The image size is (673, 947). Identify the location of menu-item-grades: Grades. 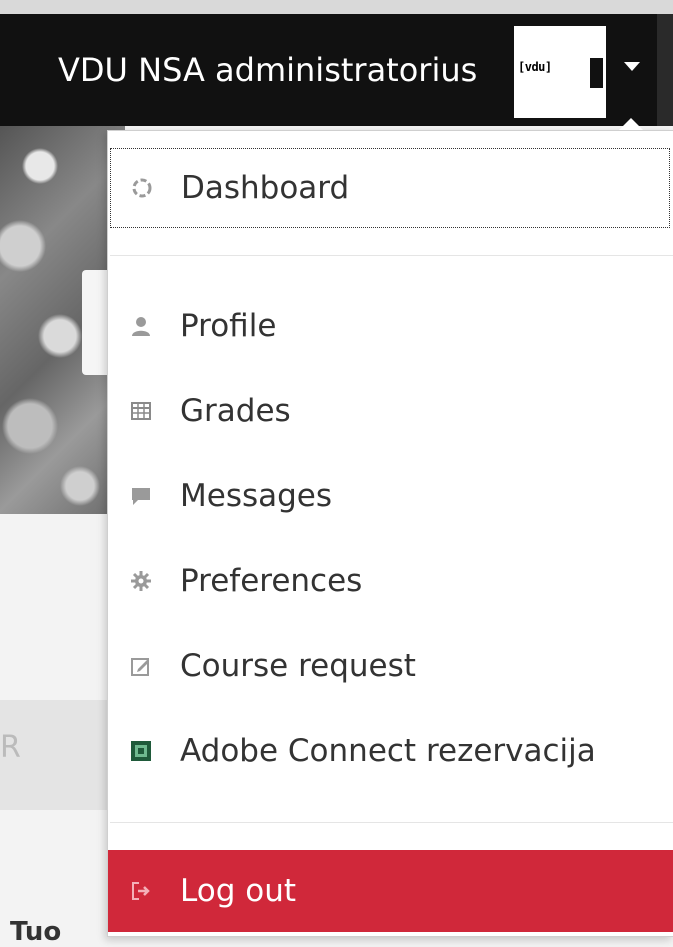
(390, 411).